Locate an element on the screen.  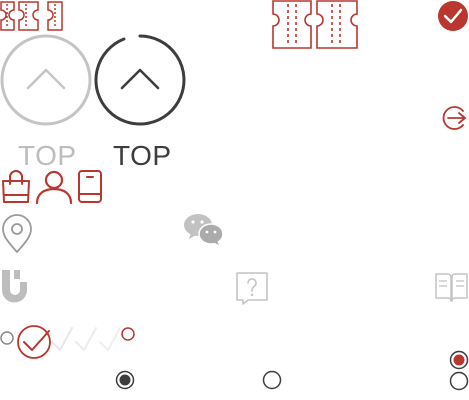
shopping-bag-icon is located at coordinates (16, 187).